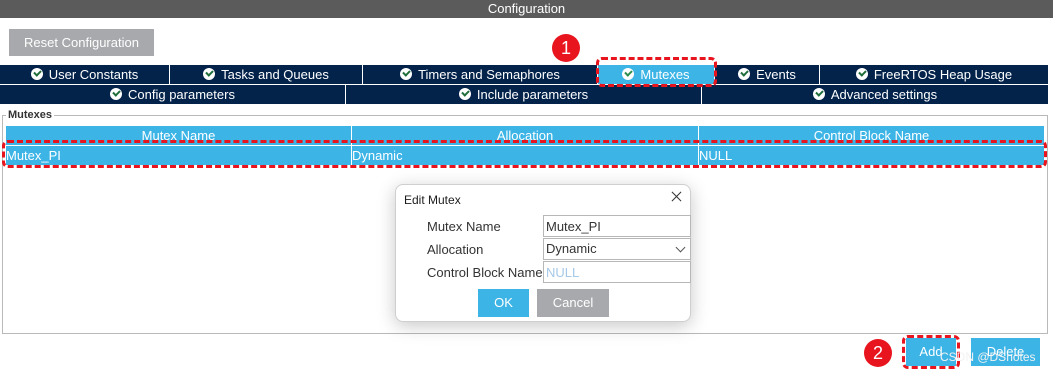  I want to click on tab-user-constants: User Constants, so click(85, 75).